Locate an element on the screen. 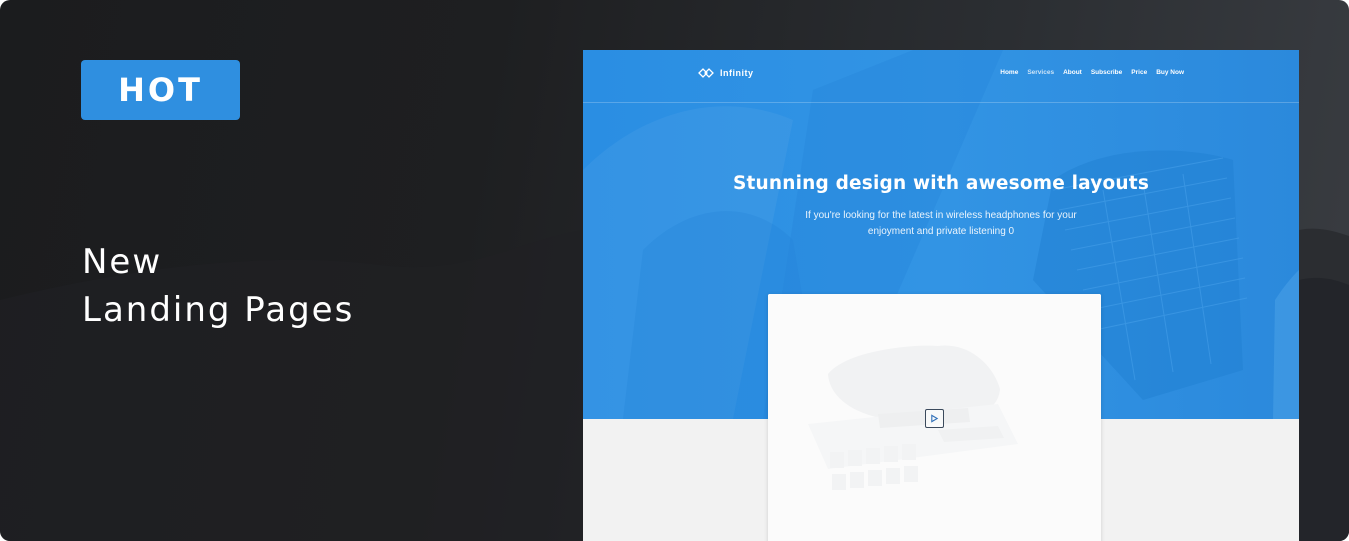 Image resolution: width=1349 pixels, height=541 pixels. nav-link-subscribe: Subscribe is located at coordinates (1106, 72).